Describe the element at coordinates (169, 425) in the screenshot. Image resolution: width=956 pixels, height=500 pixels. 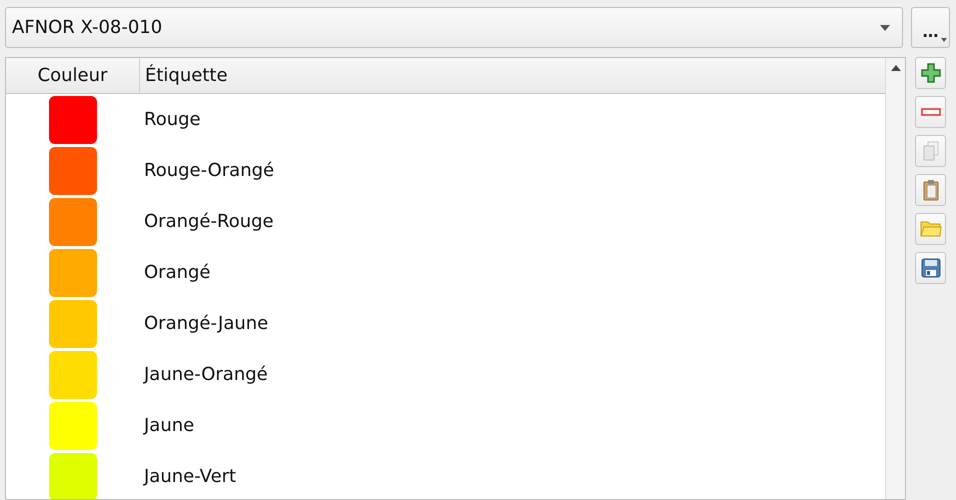
I see `color-label: Jaune` at that location.